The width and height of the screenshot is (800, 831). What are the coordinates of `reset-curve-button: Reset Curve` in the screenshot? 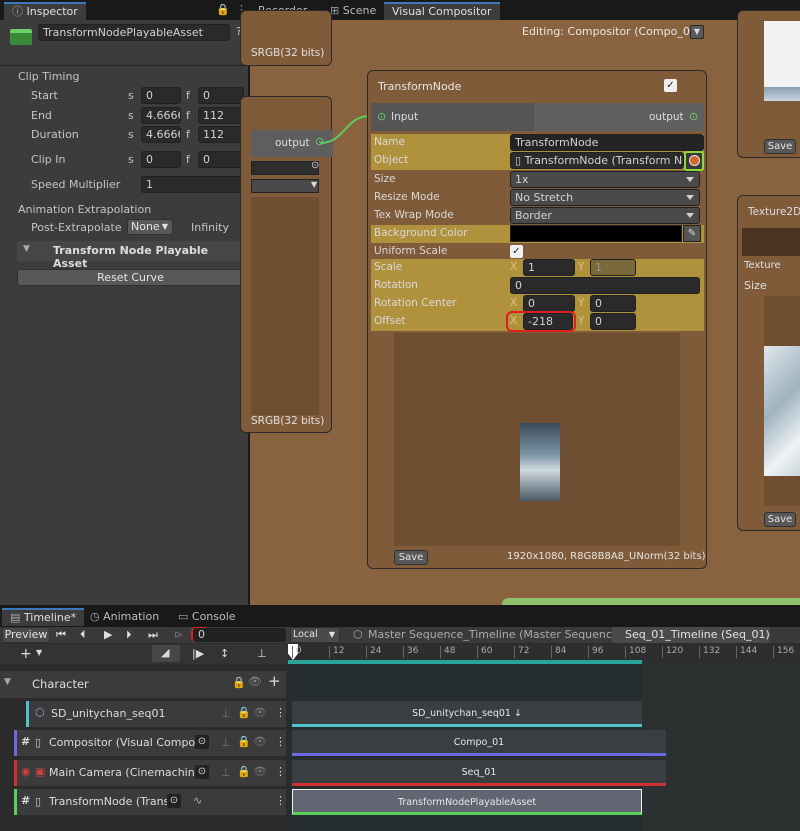 It's located at (130, 277).